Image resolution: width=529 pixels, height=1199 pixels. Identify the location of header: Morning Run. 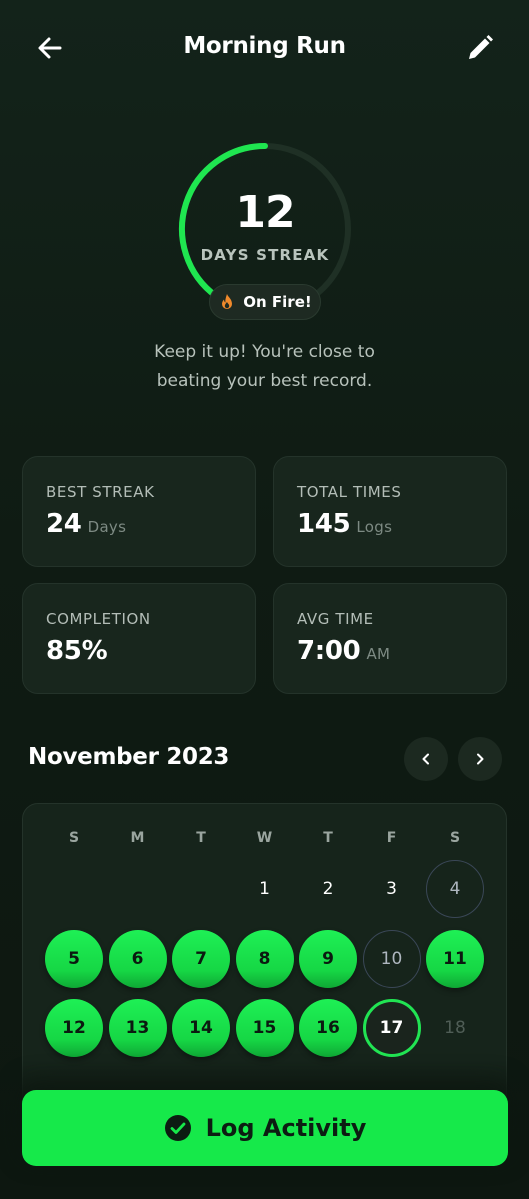
(264, 50).